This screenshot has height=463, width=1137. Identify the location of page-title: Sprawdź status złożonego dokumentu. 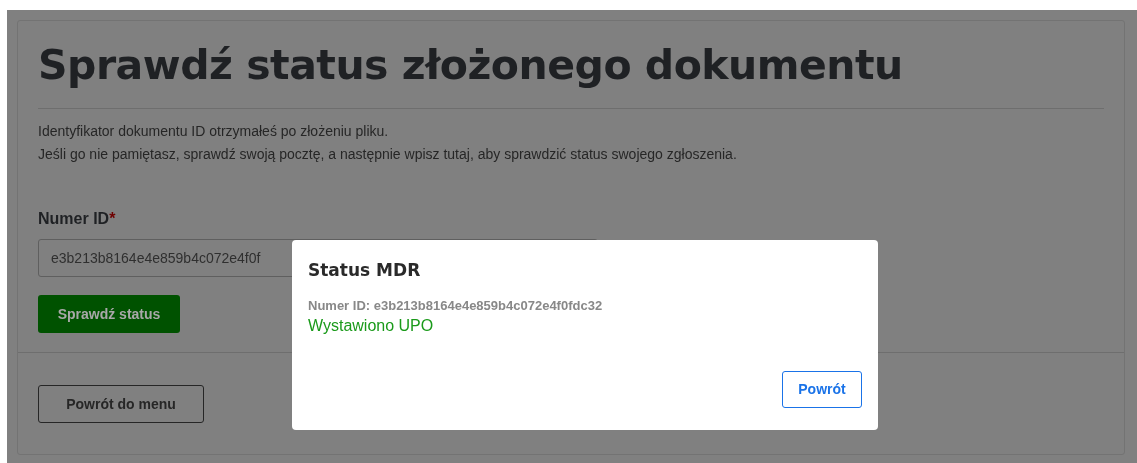
(471, 65).